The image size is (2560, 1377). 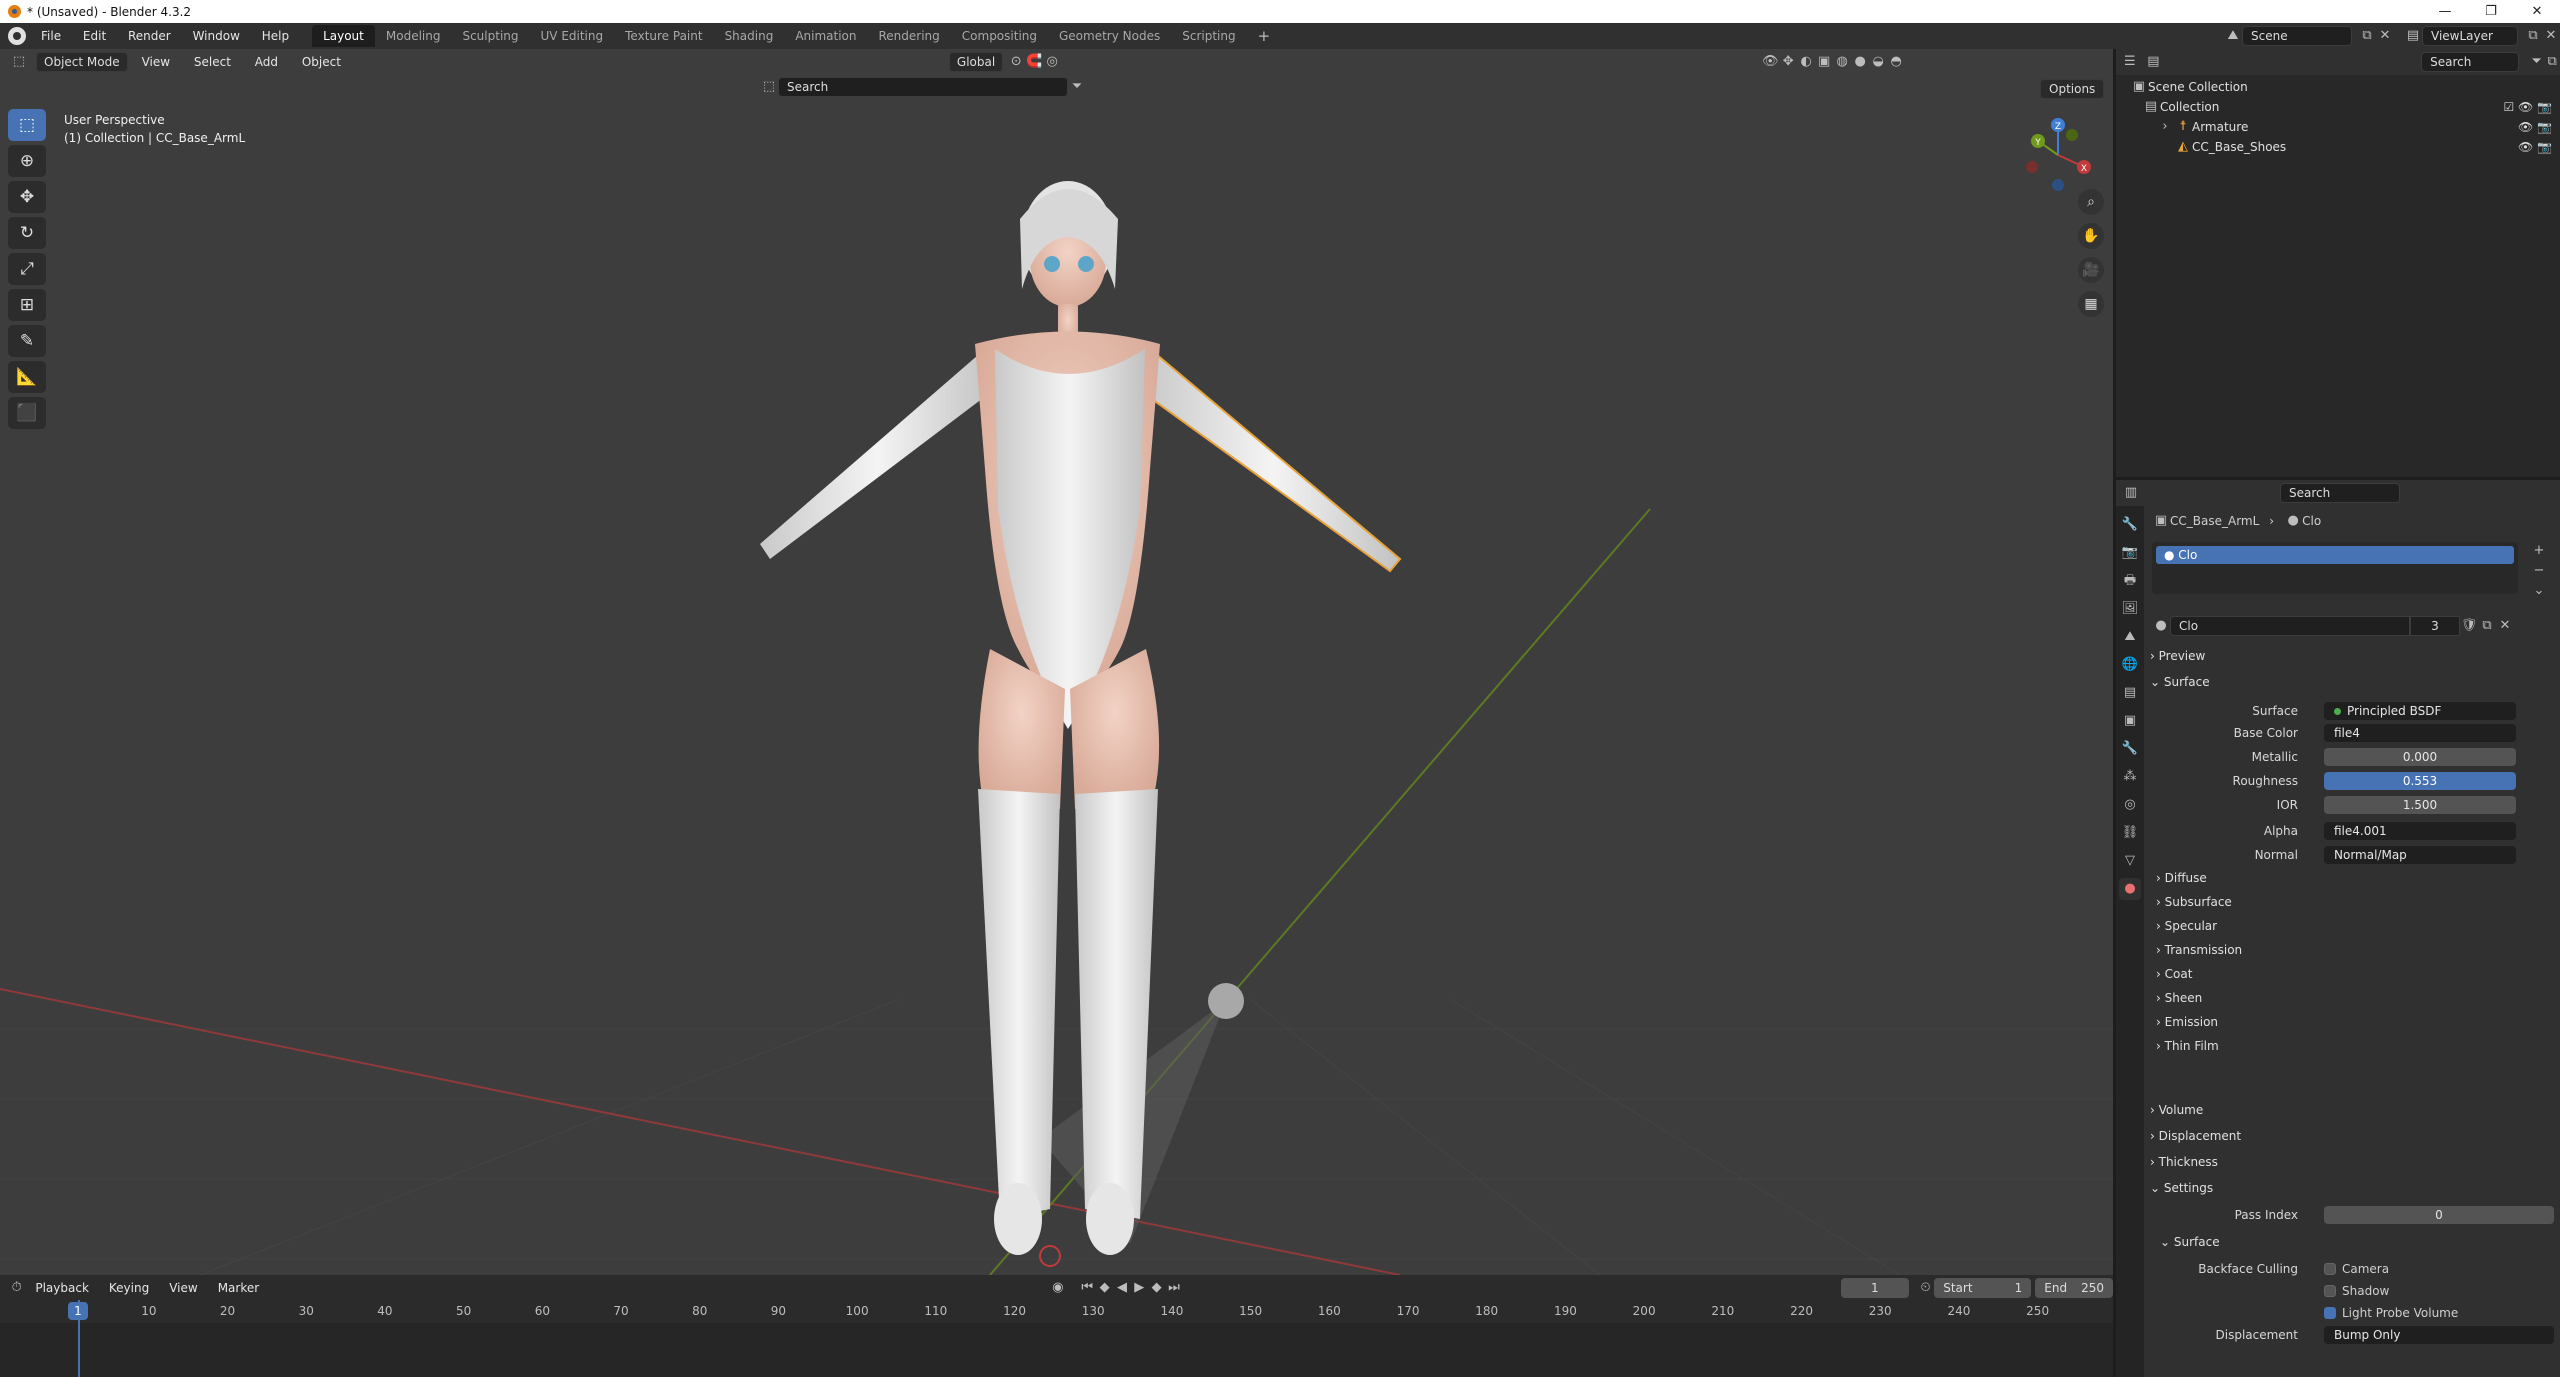 What do you see at coordinates (2439, 1335) in the screenshot?
I see `displacement-method-select: Bump Only` at bounding box center [2439, 1335].